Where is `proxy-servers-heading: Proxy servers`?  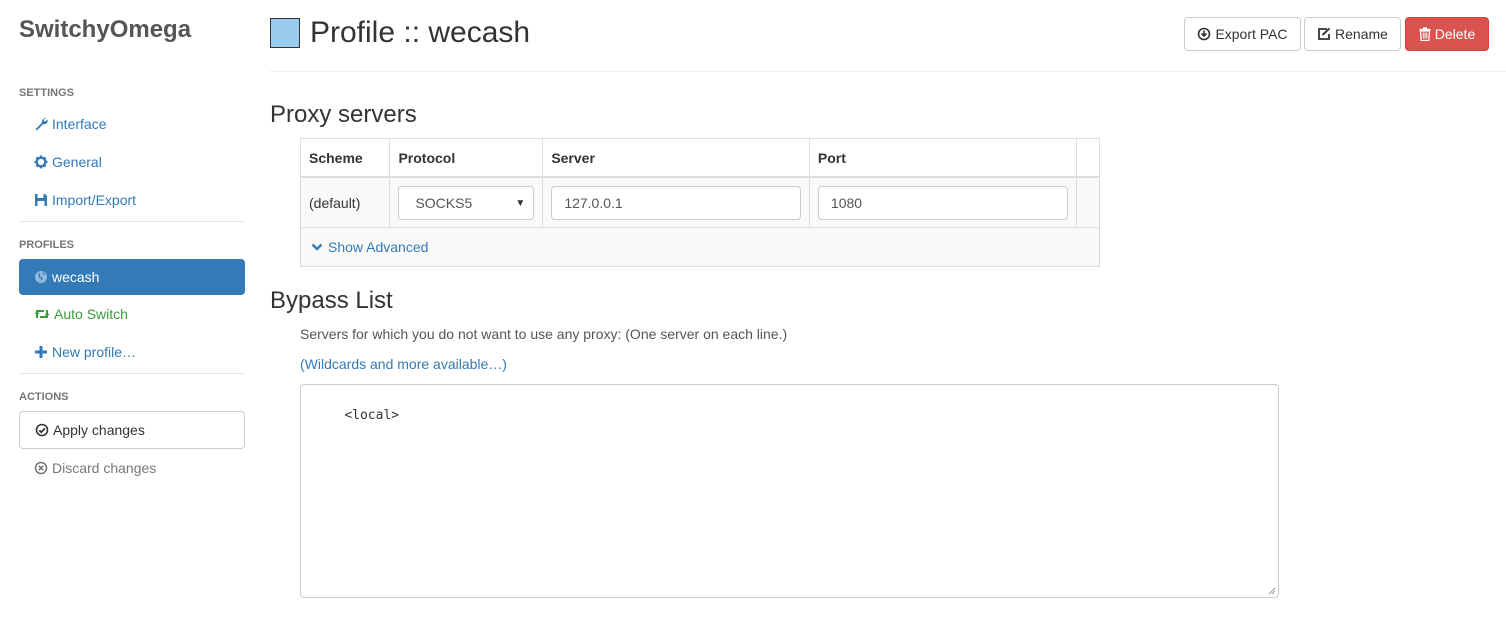 proxy-servers-heading: Proxy servers is located at coordinates (343, 114).